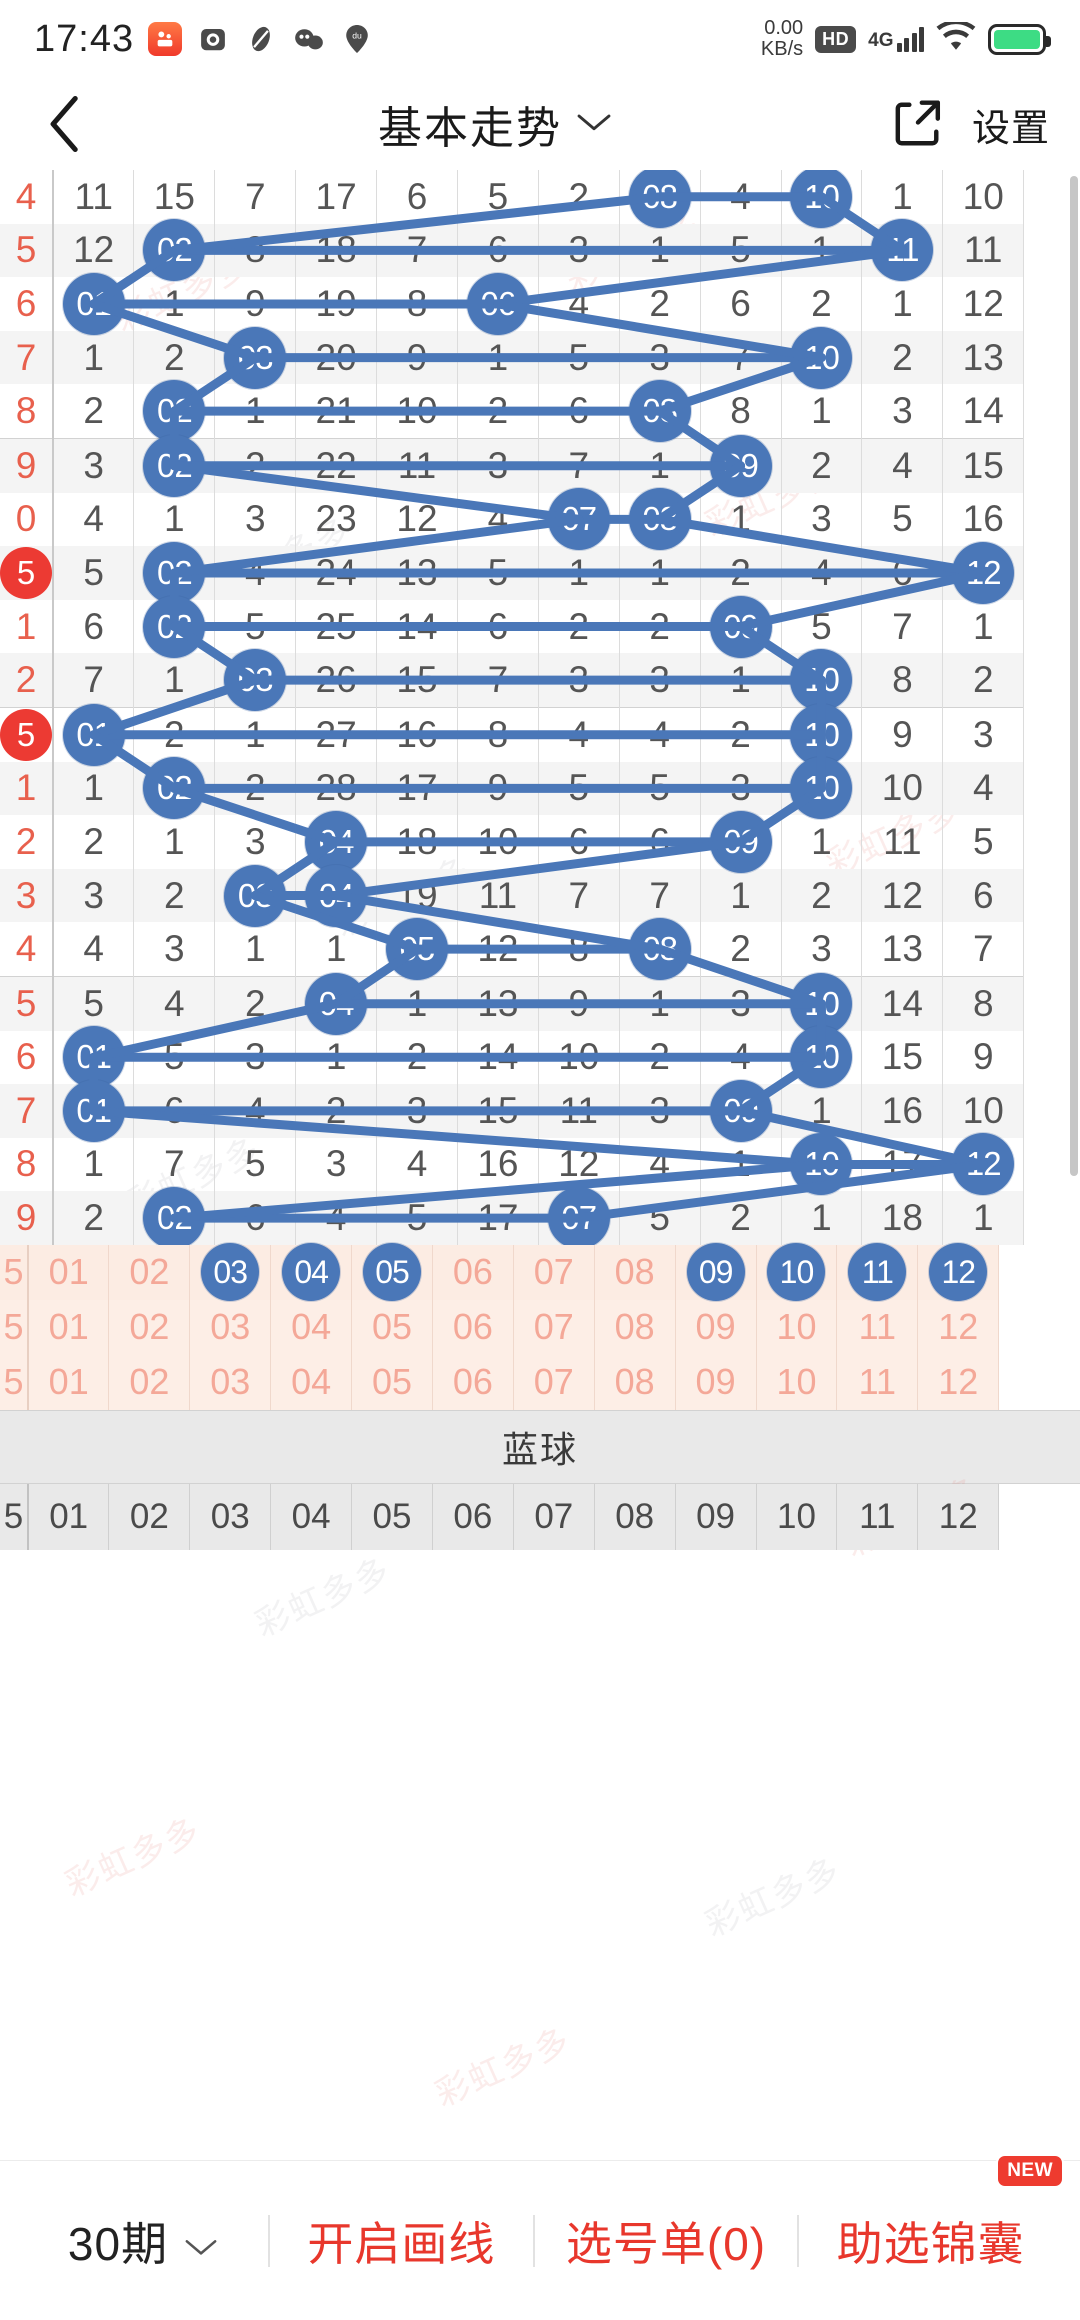  I want to click on table-cell: 06, so click(498, 303).